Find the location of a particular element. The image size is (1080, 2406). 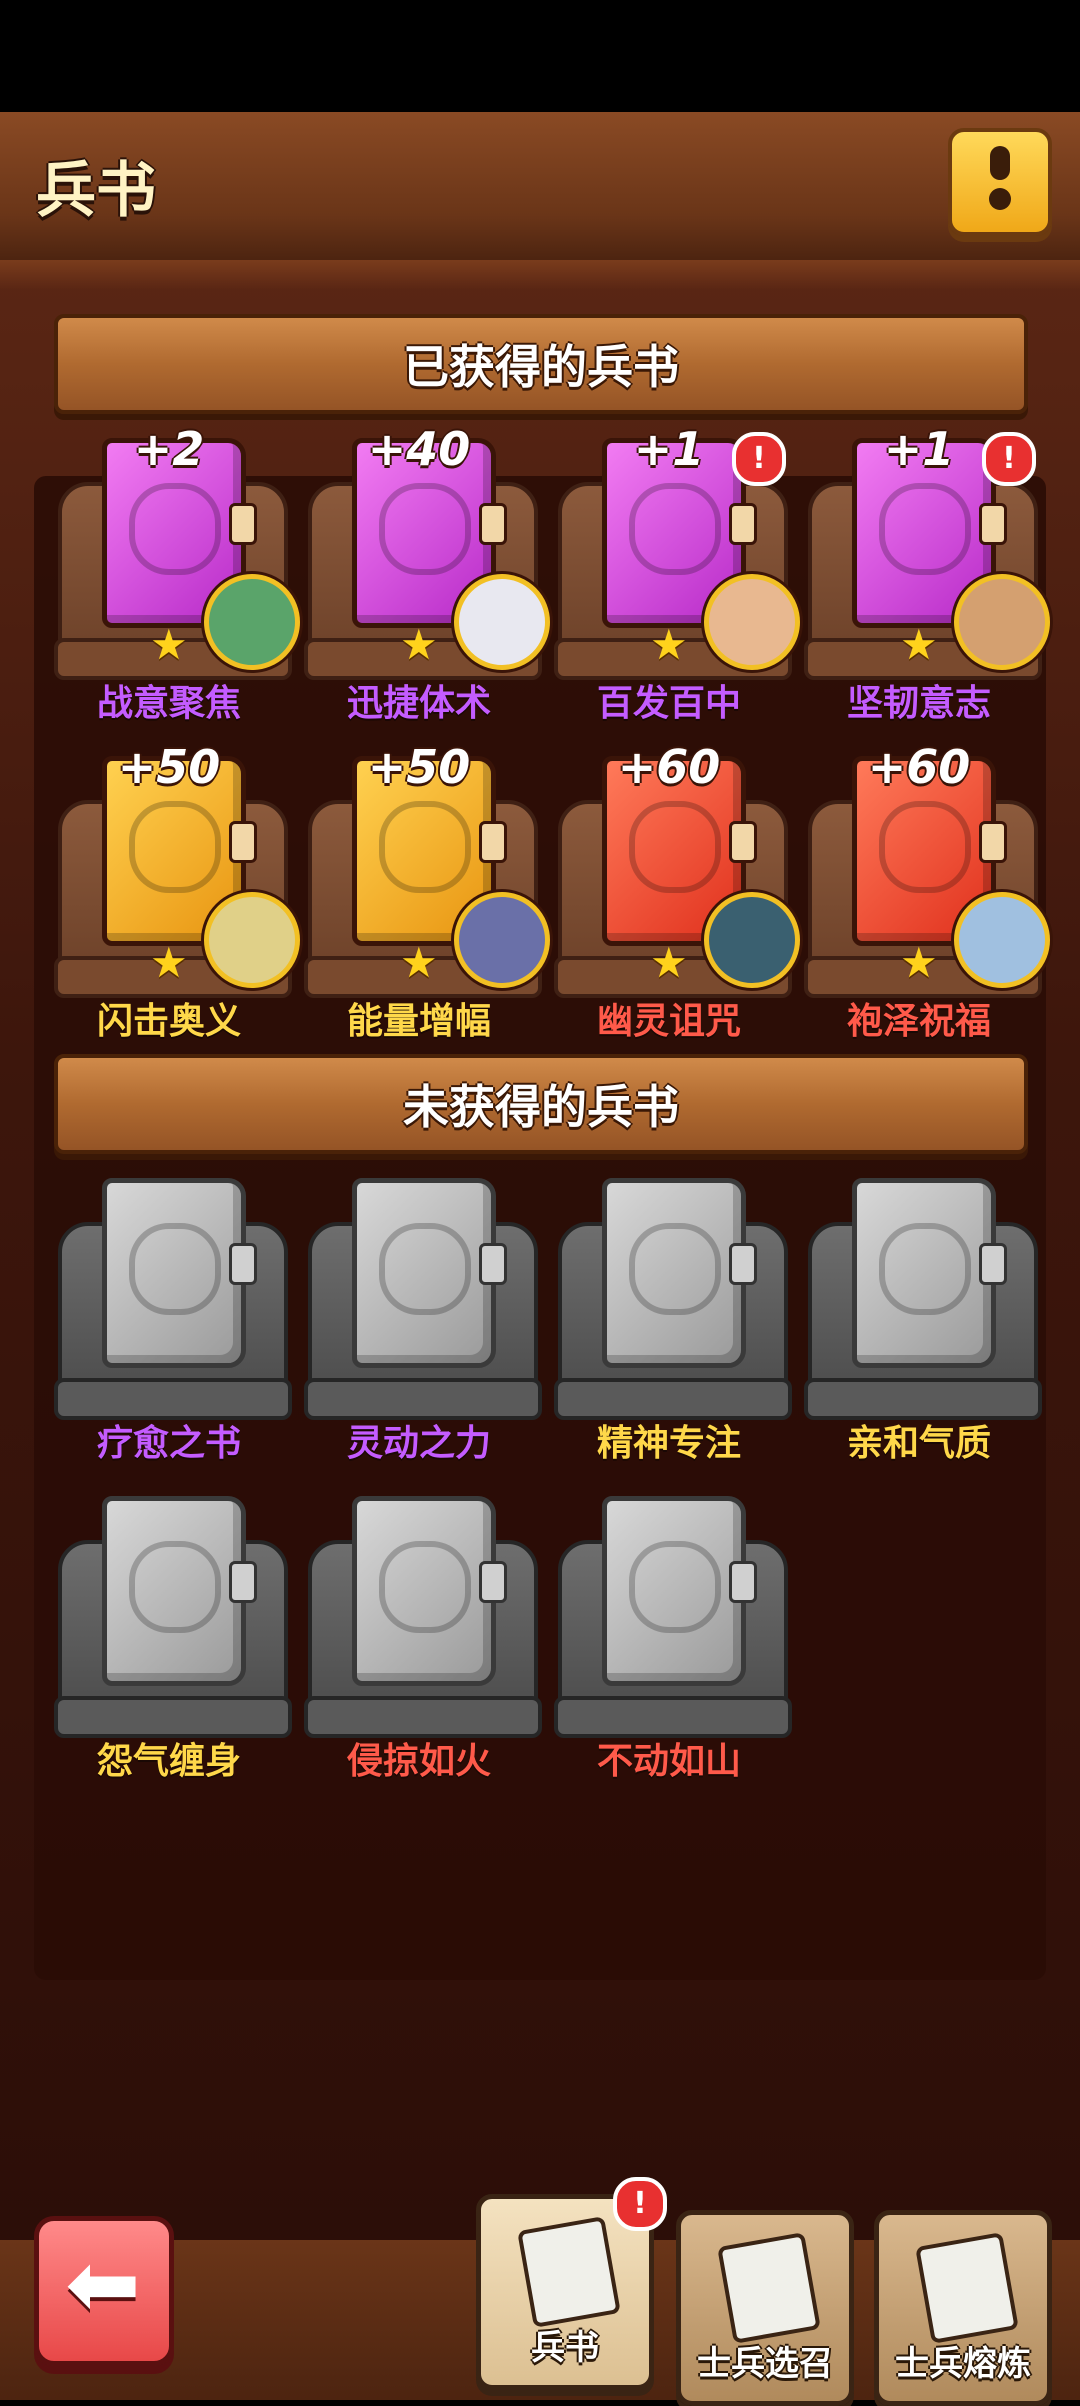

locked-book-slot: 疗愈之书 is located at coordinates (173, 1328).